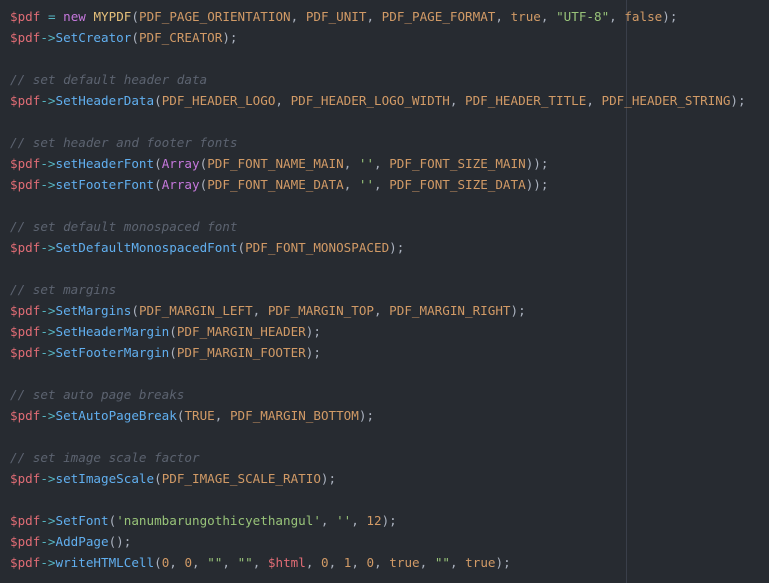  What do you see at coordinates (51, 16) in the screenshot?
I see `operator-token: =` at bounding box center [51, 16].